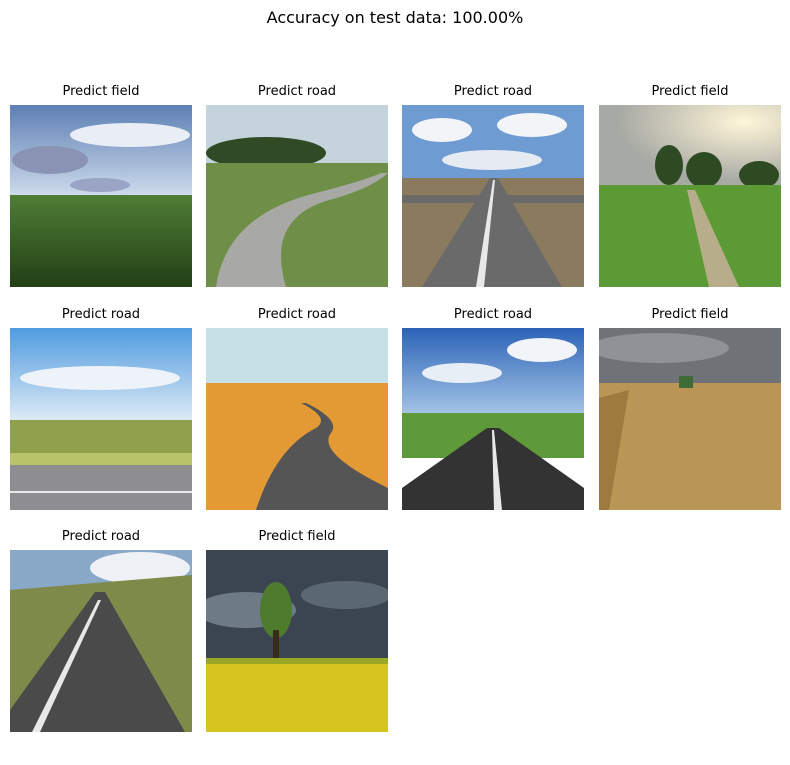 The width and height of the screenshot is (790, 765). Describe the element at coordinates (297, 641) in the screenshot. I see `panel-image-rapeseed-field-tree` at that location.